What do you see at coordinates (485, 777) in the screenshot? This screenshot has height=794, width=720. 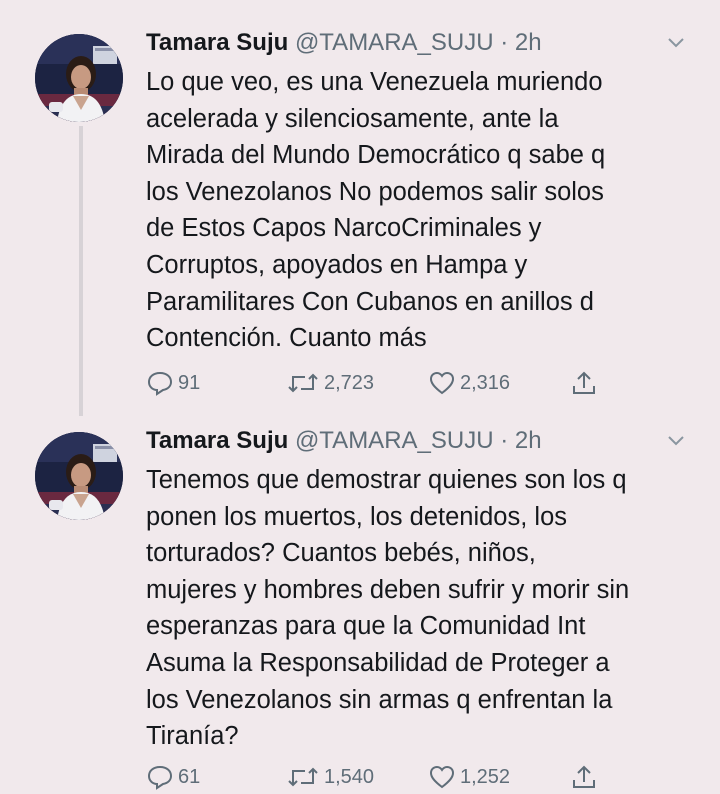 I see `like-count: 1,252` at bounding box center [485, 777].